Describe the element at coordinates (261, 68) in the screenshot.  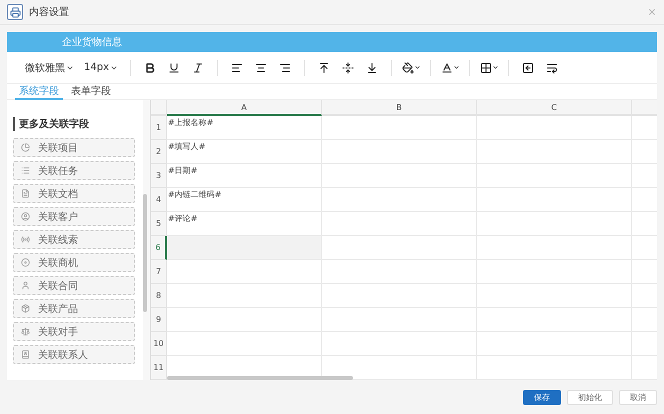
I see `align-center-icon` at that location.